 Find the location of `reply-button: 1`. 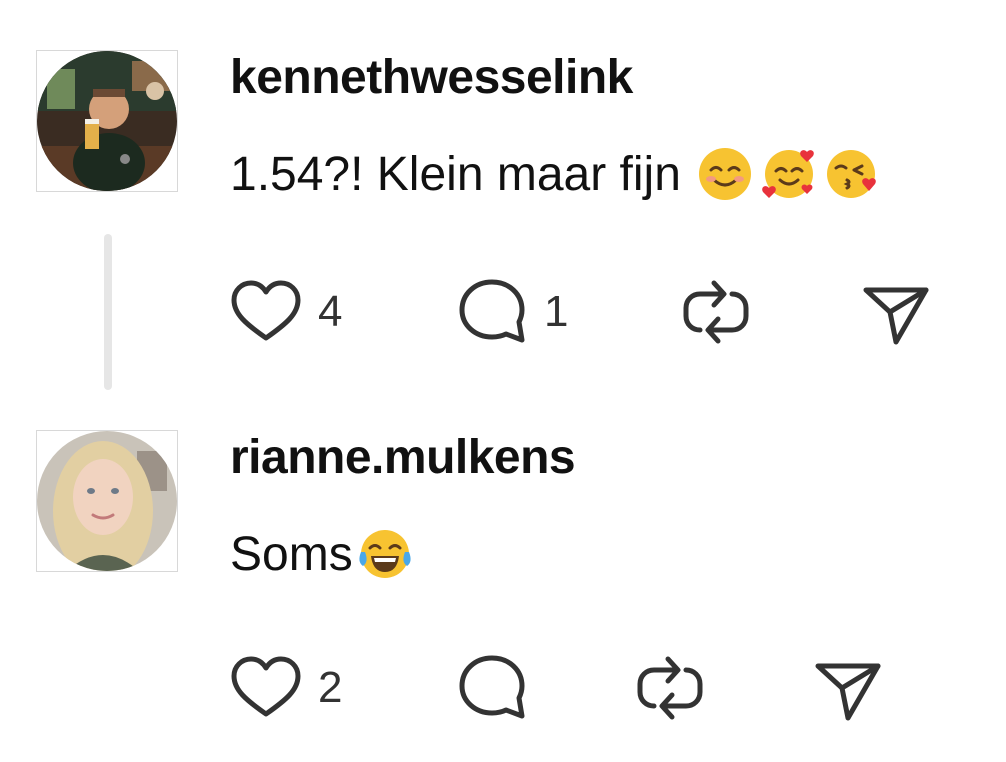

reply-button: 1 is located at coordinates (511, 312).